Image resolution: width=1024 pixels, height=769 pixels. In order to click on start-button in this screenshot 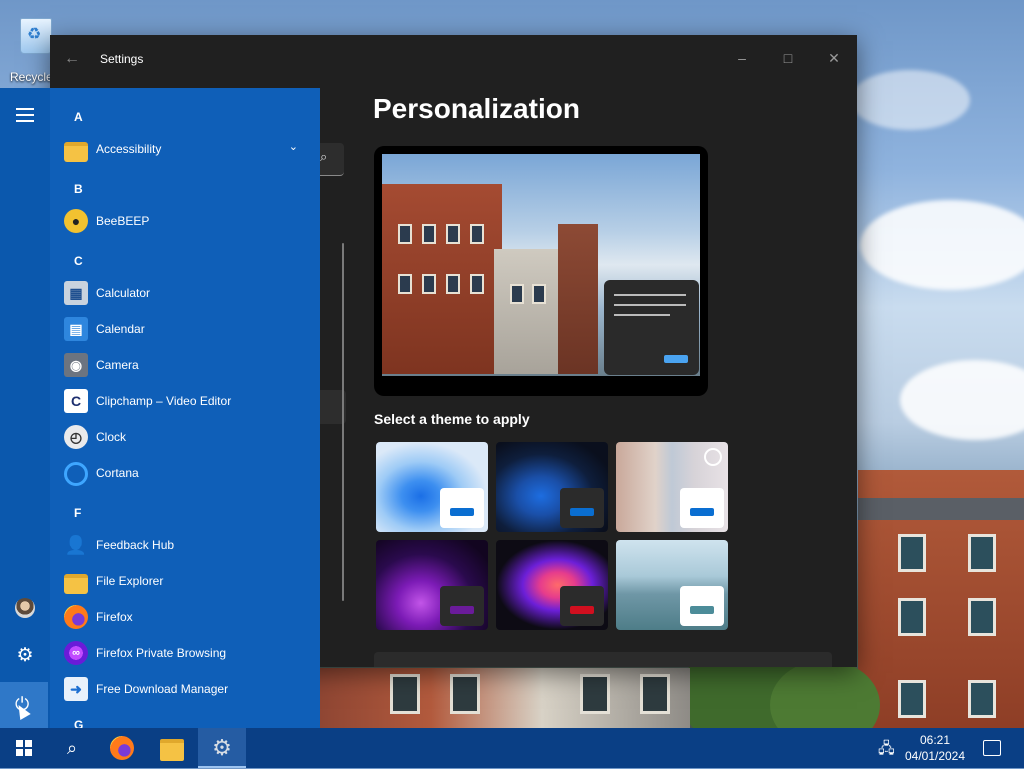, I will do `click(24, 748)`.